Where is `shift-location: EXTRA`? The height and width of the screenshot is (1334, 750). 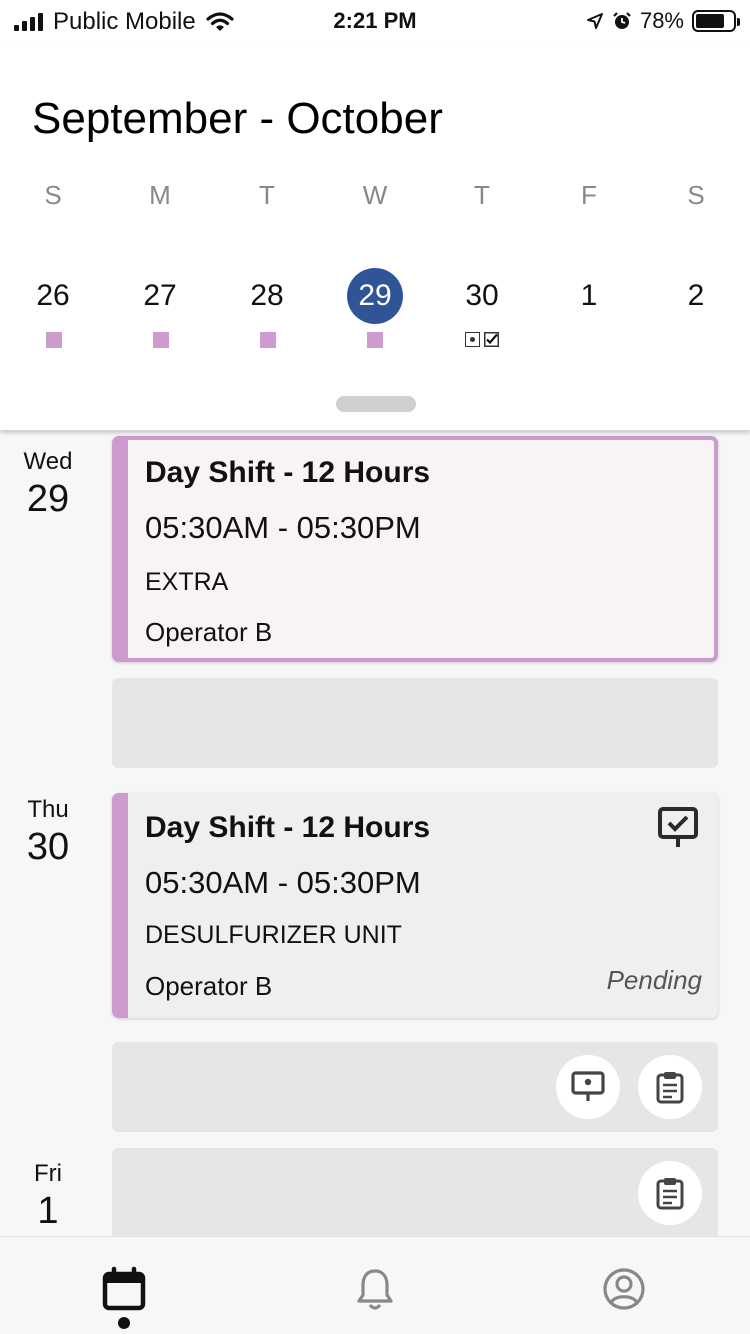 shift-location: EXTRA is located at coordinates (187, 582).